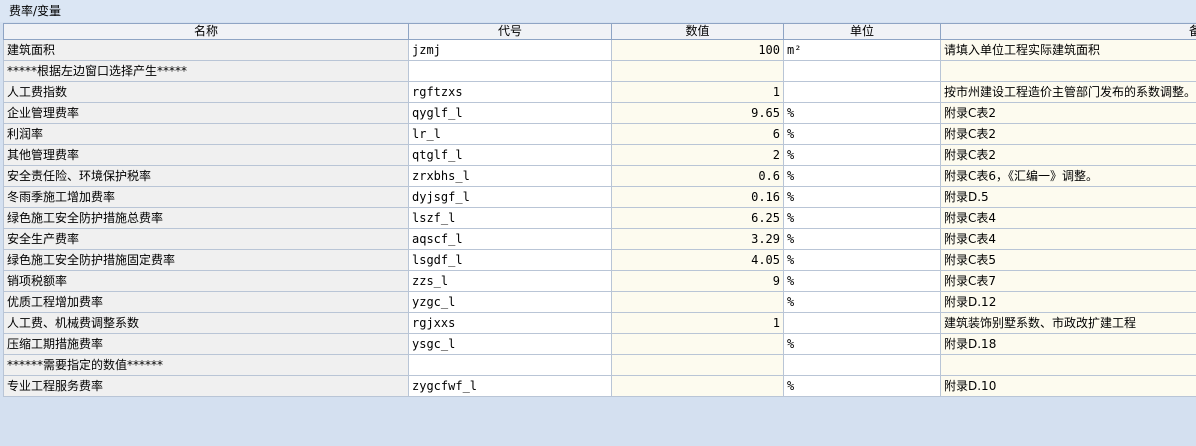 This screenshot has width=1196, height=446. I want to click on table-row: 优质工程增加费率 yzgc_l% 附录D.12, so click(599, 302).